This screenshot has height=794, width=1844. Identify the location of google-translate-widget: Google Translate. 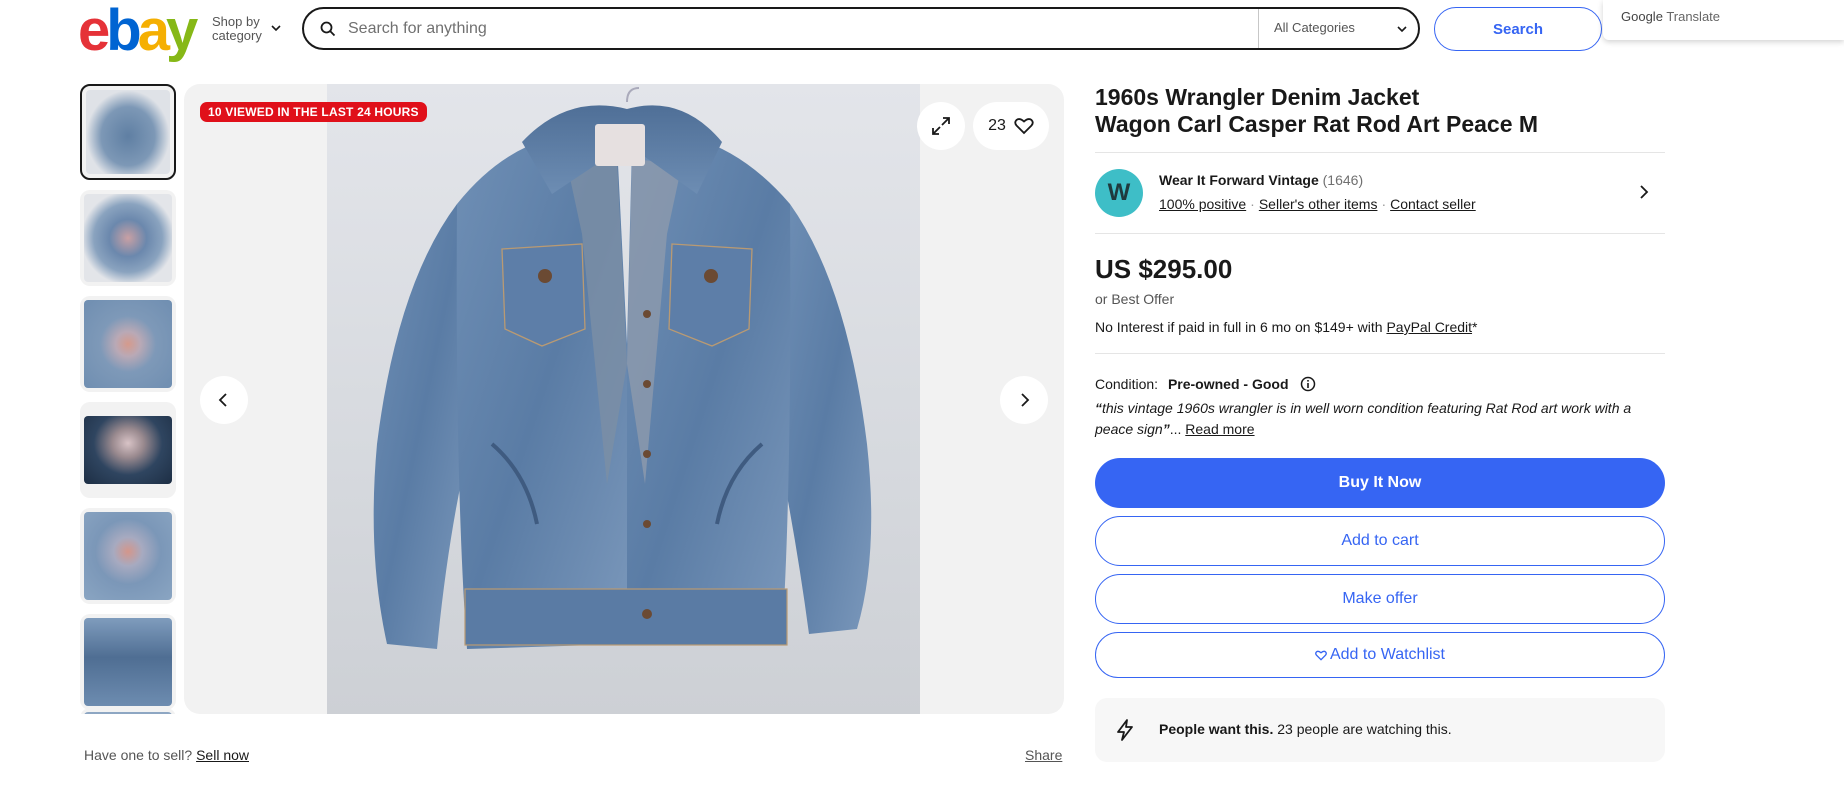
(1723, 20).